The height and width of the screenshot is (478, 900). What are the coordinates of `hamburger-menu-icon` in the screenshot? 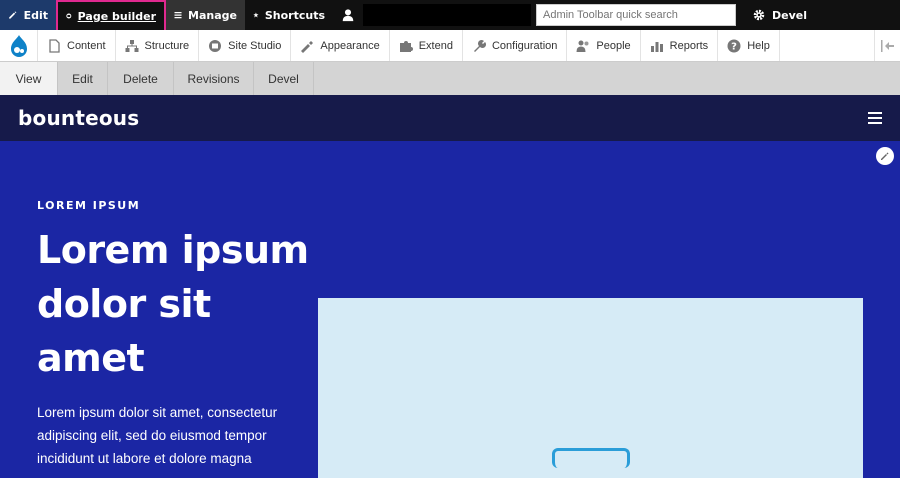 It's located at (178, 15).